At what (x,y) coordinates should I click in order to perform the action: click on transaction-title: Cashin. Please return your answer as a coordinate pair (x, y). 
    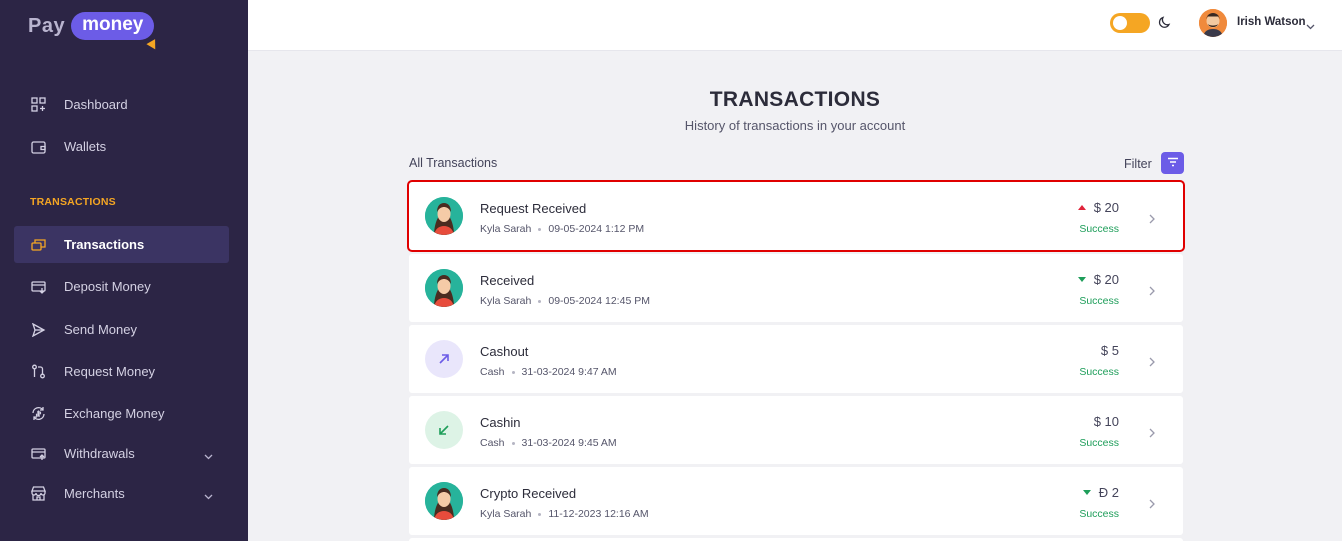
    Looking at the image, I should click on (500, 422).